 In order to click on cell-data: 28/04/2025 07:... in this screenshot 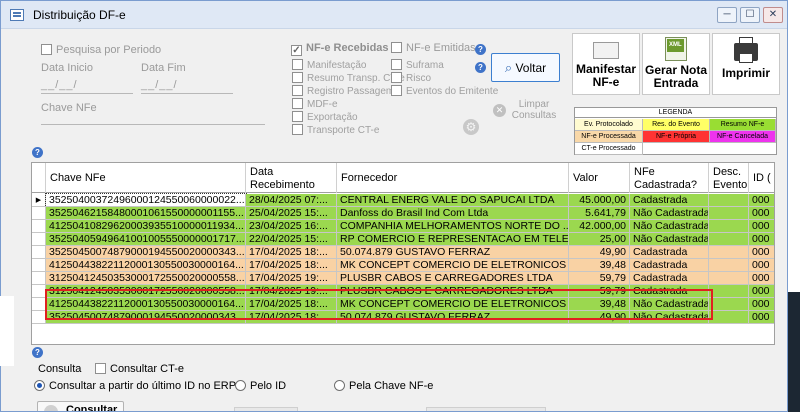, I will do `click(291, 200)`.